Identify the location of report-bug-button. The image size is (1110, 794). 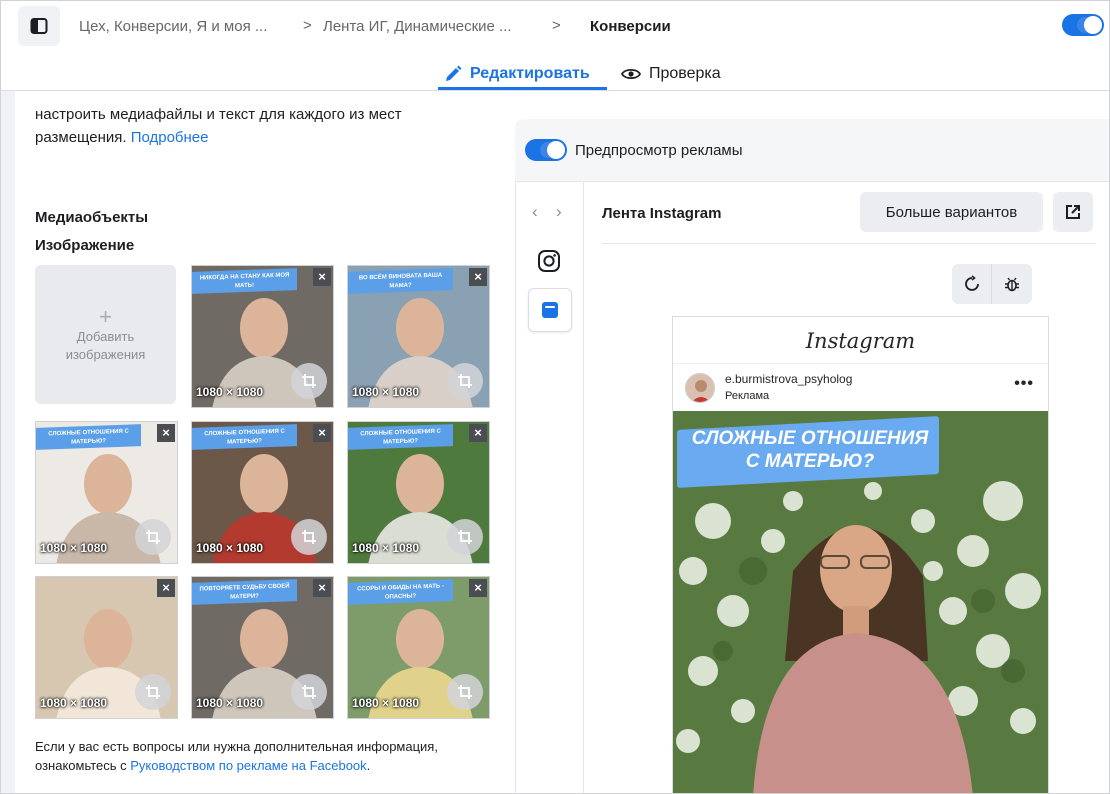
(1012, 284).